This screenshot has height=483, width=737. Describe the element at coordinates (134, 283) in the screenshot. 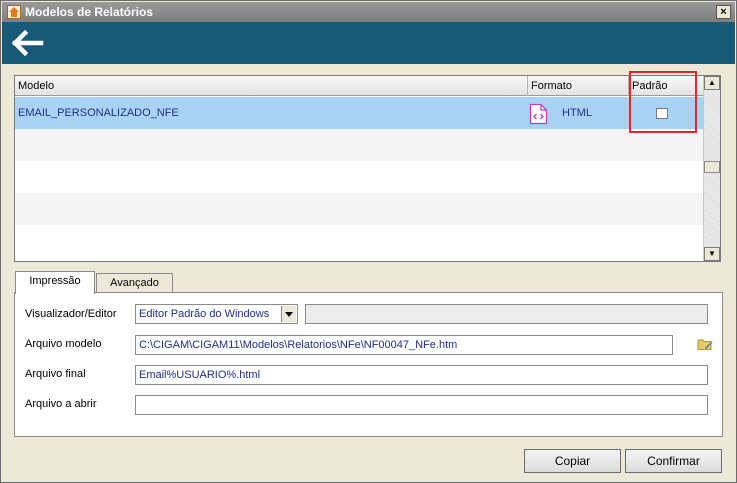

I see `tab-avancado: Avançado` at that location.